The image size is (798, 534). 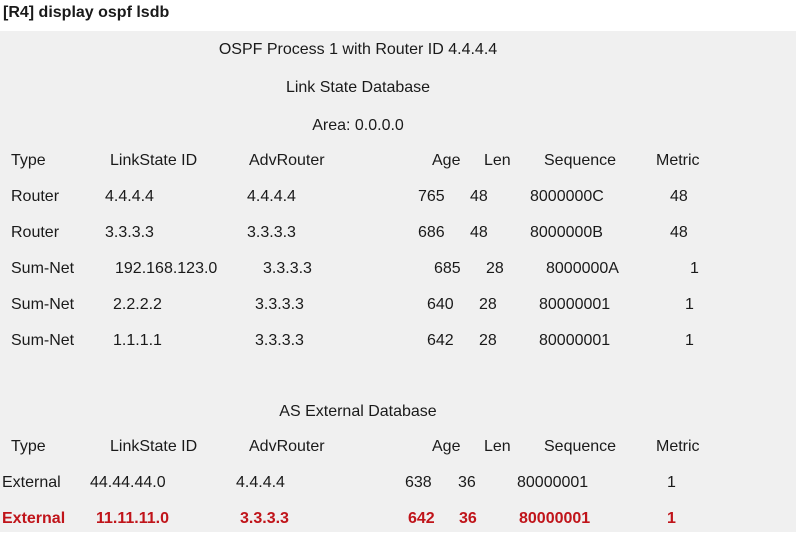 What do you see at coordinates (128, 482) in the screenshot?
I see `cell-ls-id: 44.44.44.0` at bounding box center [128, 482].